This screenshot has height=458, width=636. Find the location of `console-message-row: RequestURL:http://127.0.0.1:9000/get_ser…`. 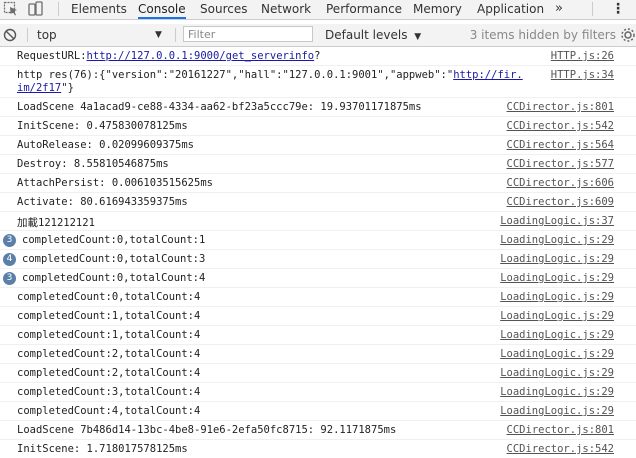

console-message-row: RequestURL:http://127.0.0.1:9000/get_ser… is located at coordinates (318, 56).